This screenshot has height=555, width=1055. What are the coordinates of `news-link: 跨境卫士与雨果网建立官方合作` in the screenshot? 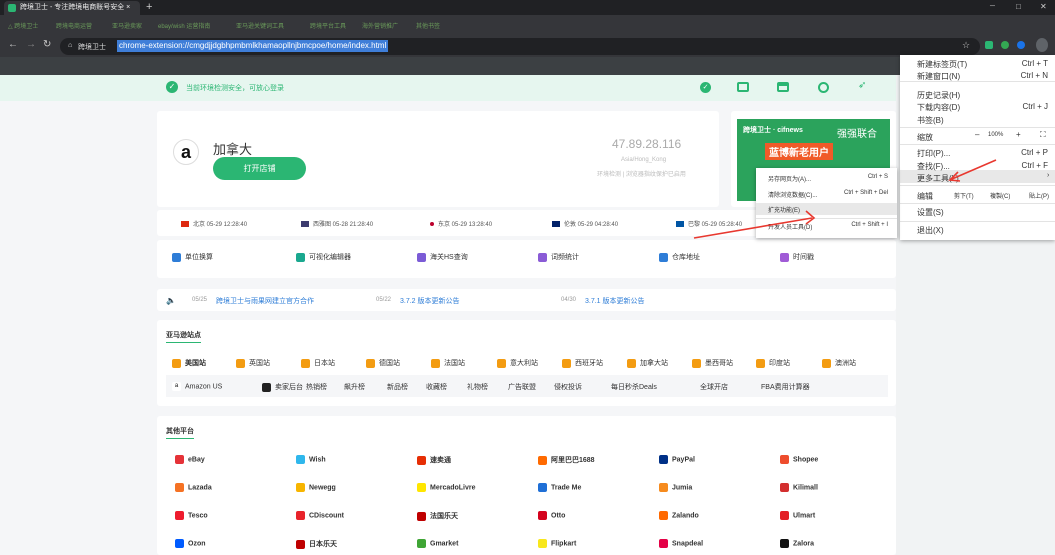 It's located at (265, 301).